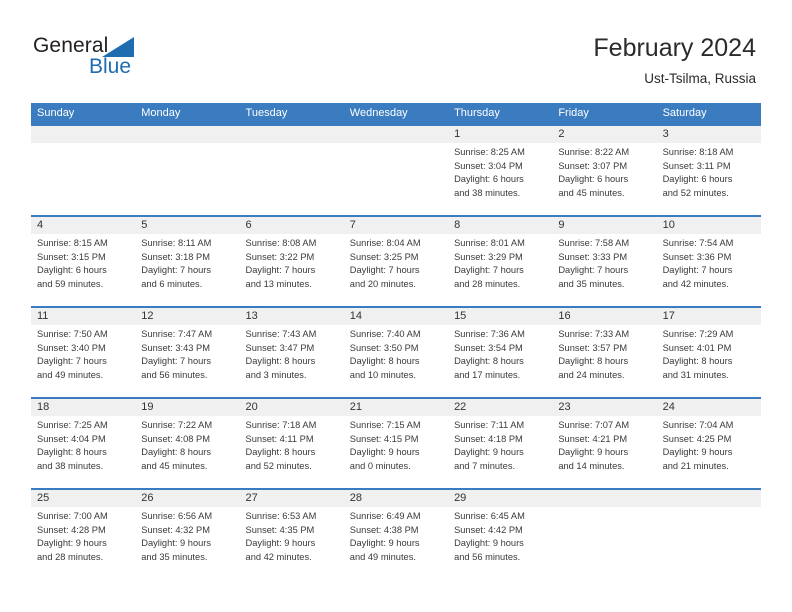 The image size is (792, 612). What do you see at coordinates (292, 316) in the screenshot?
I see `day-number: 13` at bounding box center [292, 316].